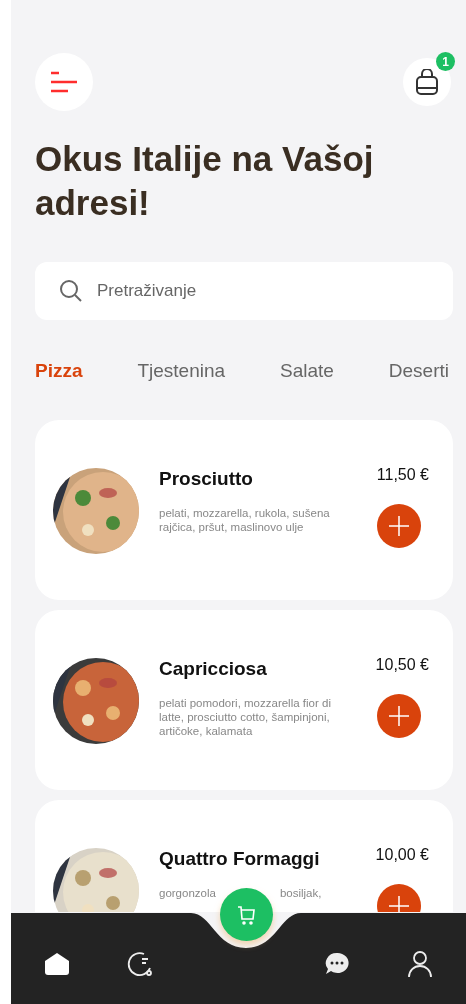  I want to click on category-tab: Salate, so click(307, 371).